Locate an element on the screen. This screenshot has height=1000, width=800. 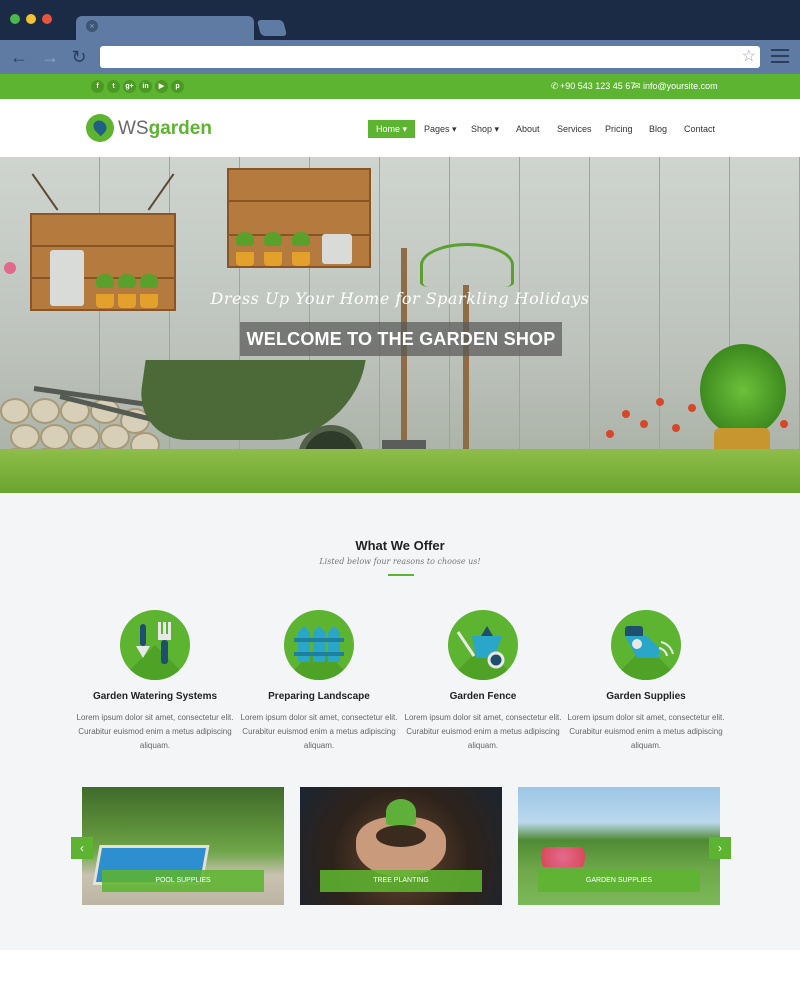
gallery-item-pool-supplies: POOL SUPPLIES is located at coordinates (183, 846).